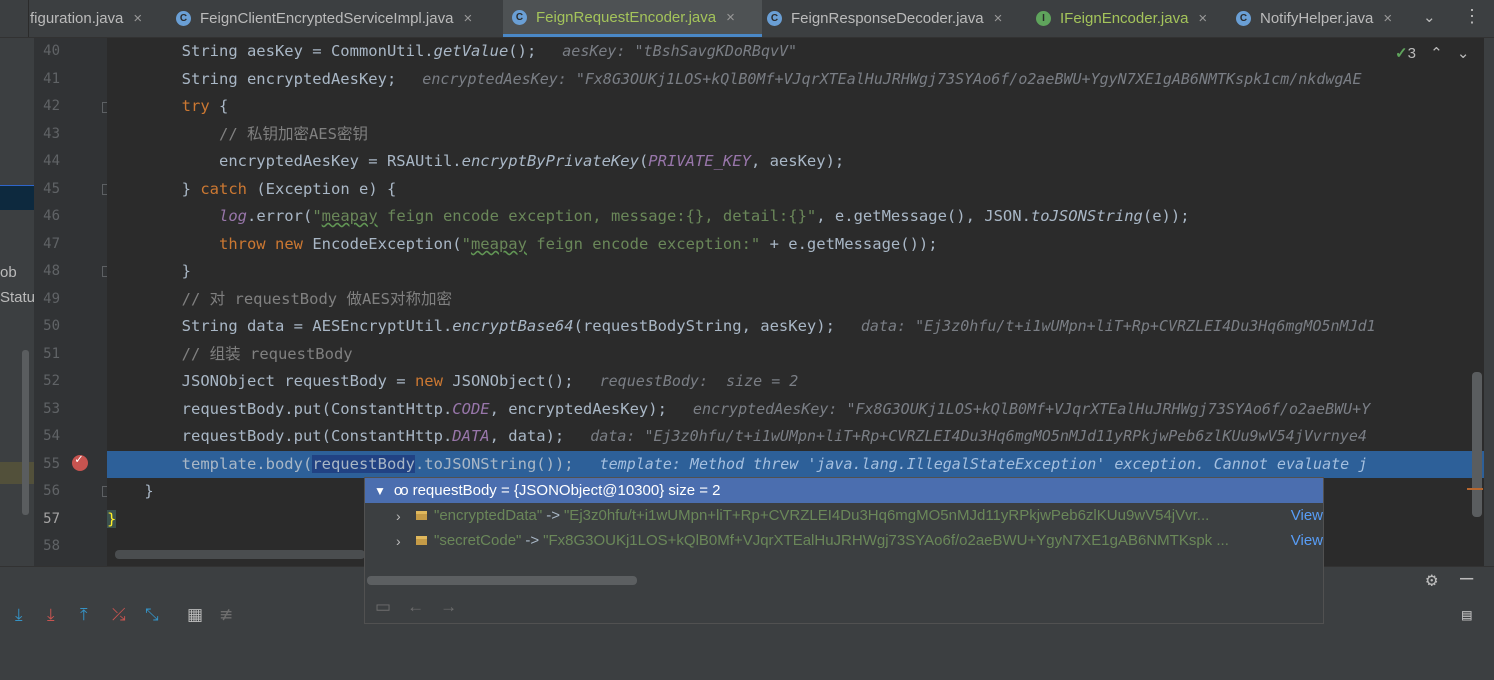 The width and height of the screenshot is (1494, 680). Describe the element at coordinates (502, 580) in the screenshot. I see `popup-horizontal-scrollbar` at that location.